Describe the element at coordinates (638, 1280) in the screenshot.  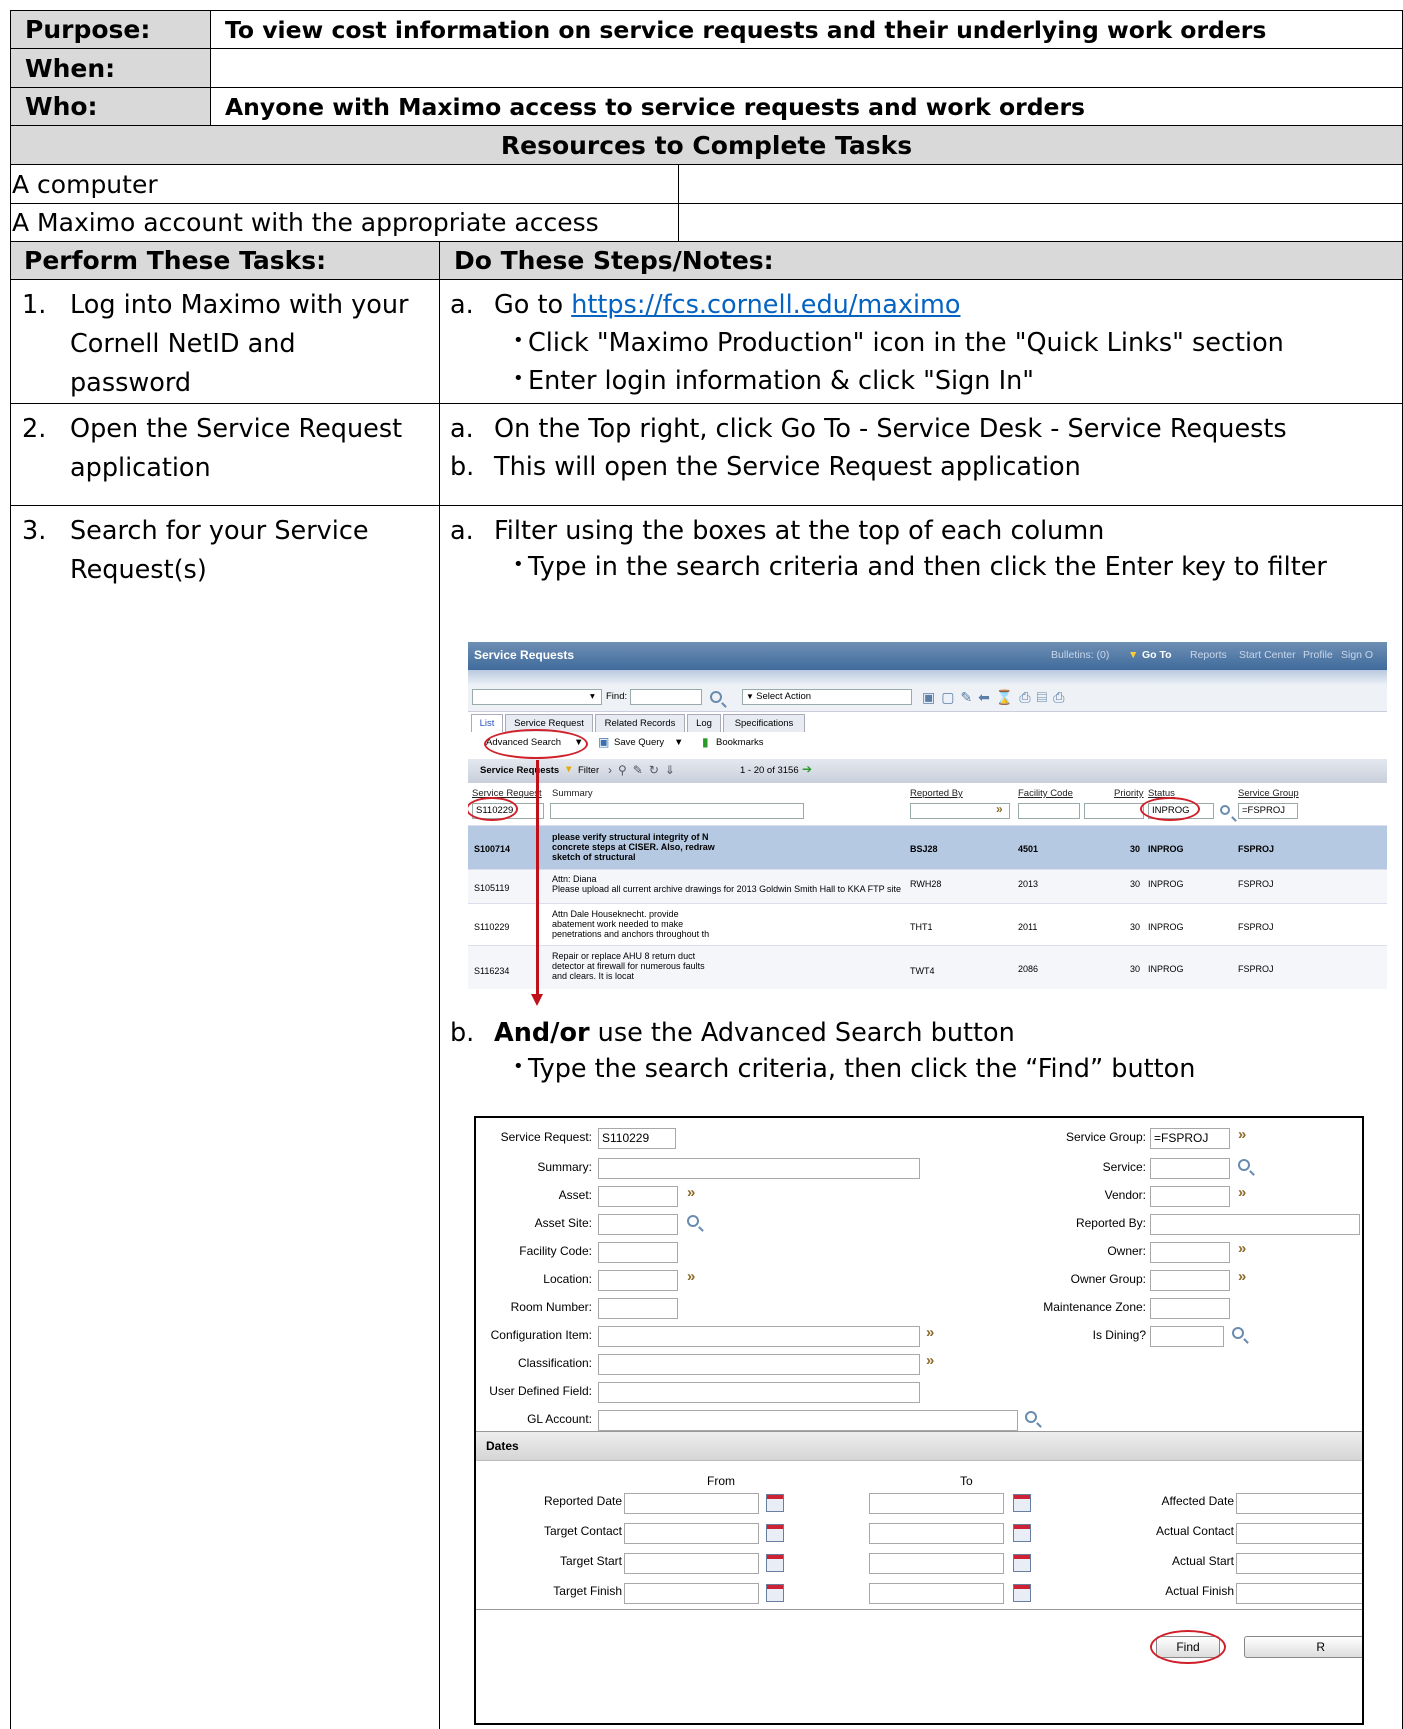
I see `location-field` at that location.